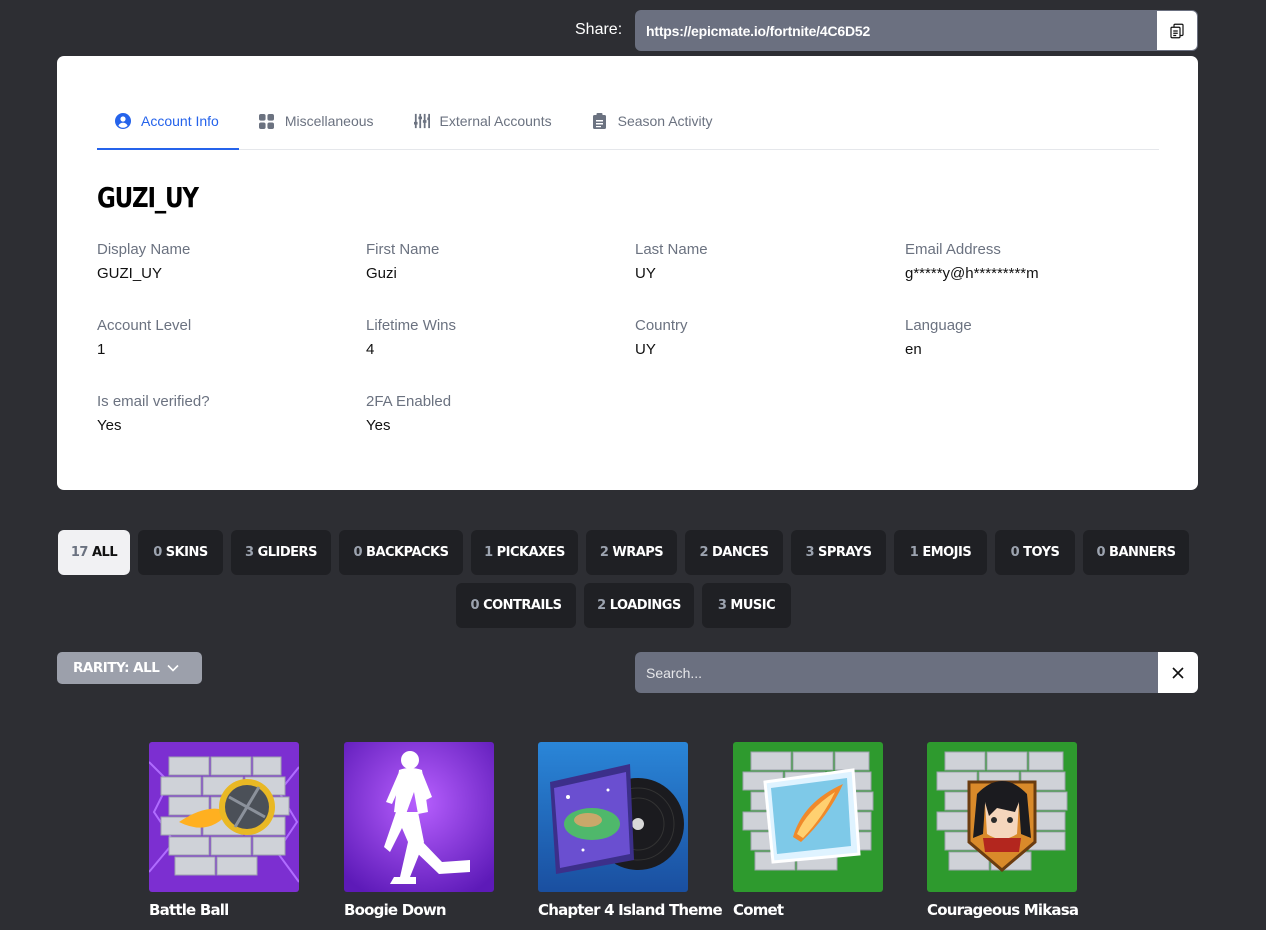 The height and width of the screenshot is (930, 1266). What do you see at coordinates (217, 262) in the screenshot?
I see `field-display-name: Display Name GUZI_UY` at bounding box center [217, 262].